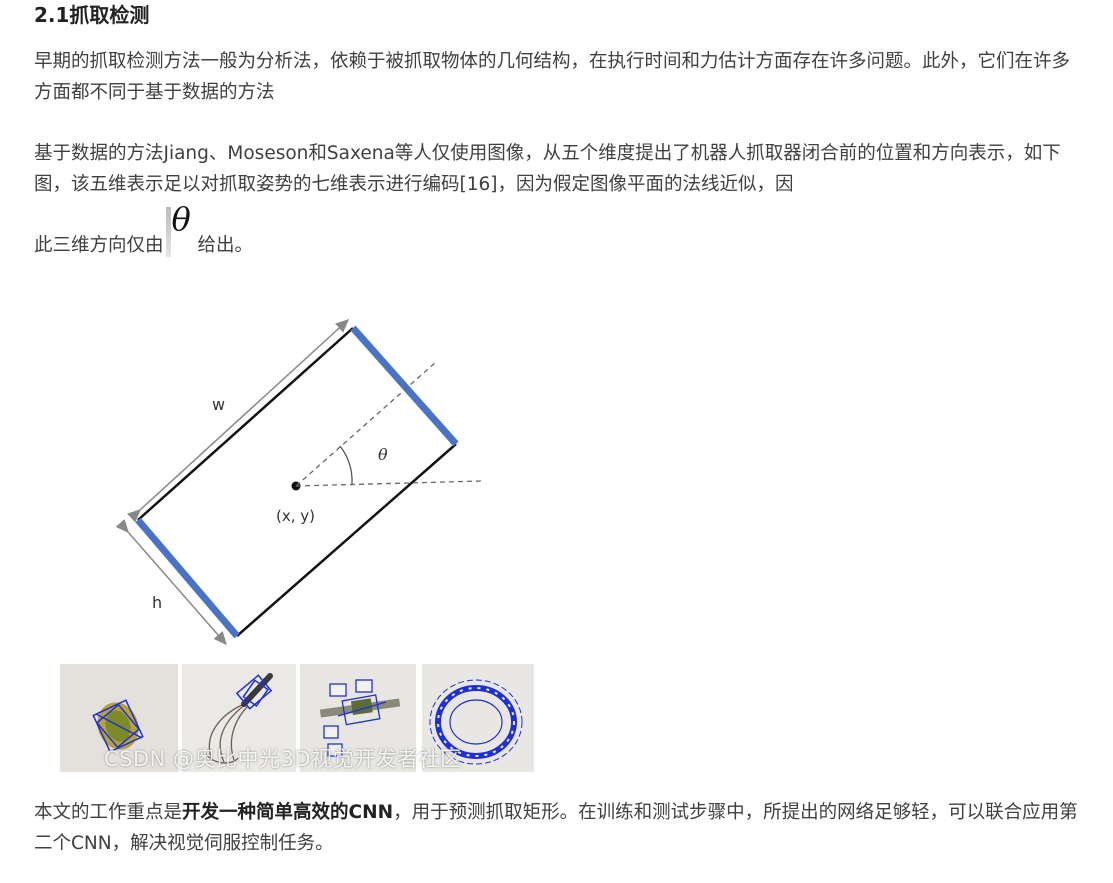 The width and height of the screenshot is (1113, 883). What do you see at coordinates (181, 219) in the screenshot?
I see `theta-symbol: θ` at bounding box center [181, 219].